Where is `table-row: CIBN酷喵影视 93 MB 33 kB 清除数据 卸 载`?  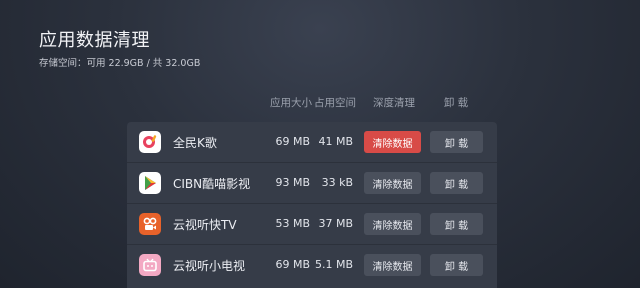
table-row: CIBN酷喵影视 93 MB 33 kB 清除数据 卸 载 is located at coordinates (312, 183).